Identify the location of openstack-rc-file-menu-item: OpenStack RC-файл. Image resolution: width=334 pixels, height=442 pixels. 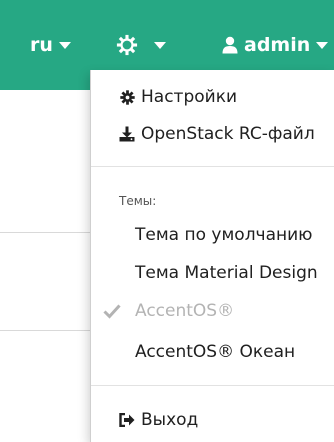
(212, 134).